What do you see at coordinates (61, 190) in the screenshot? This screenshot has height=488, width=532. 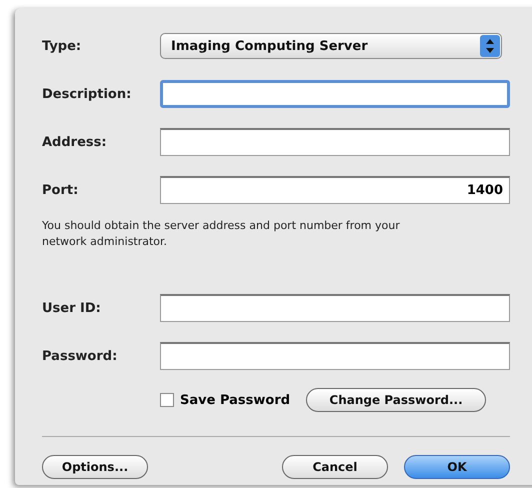 I see `field-label: Port:` at bounding box center [61, 190].